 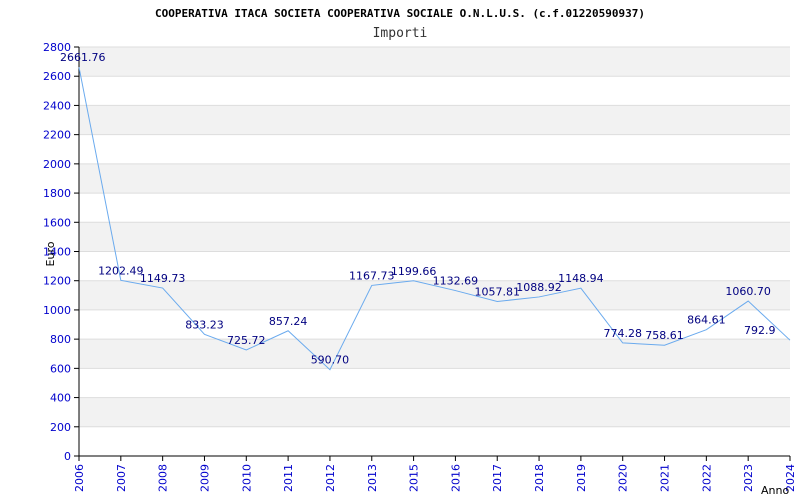 I want to click on x-tick-label: 2007, so click(x=121, y=478).